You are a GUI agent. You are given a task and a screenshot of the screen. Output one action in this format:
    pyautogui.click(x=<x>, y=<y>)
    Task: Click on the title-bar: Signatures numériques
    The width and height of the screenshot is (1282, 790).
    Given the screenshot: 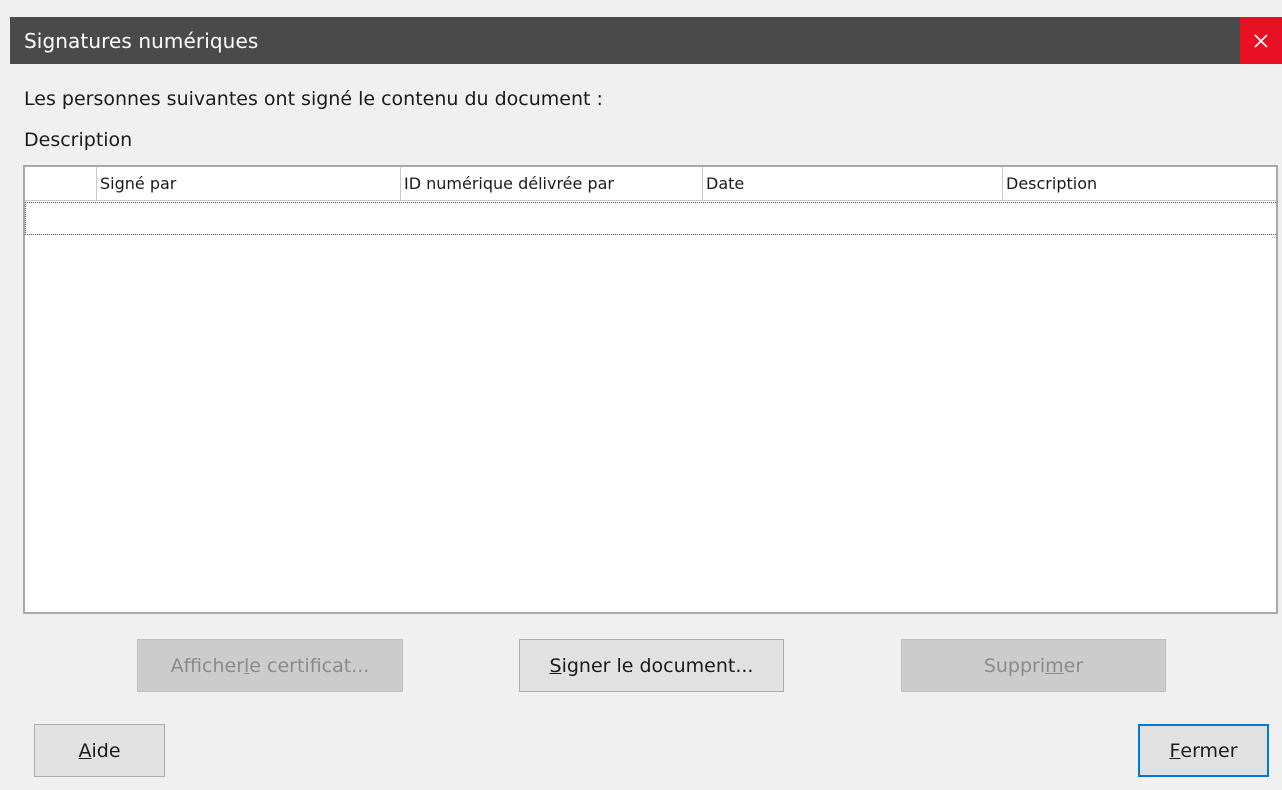 What is the action you would take?
    pyautogui.click(x=646, y=40)
    